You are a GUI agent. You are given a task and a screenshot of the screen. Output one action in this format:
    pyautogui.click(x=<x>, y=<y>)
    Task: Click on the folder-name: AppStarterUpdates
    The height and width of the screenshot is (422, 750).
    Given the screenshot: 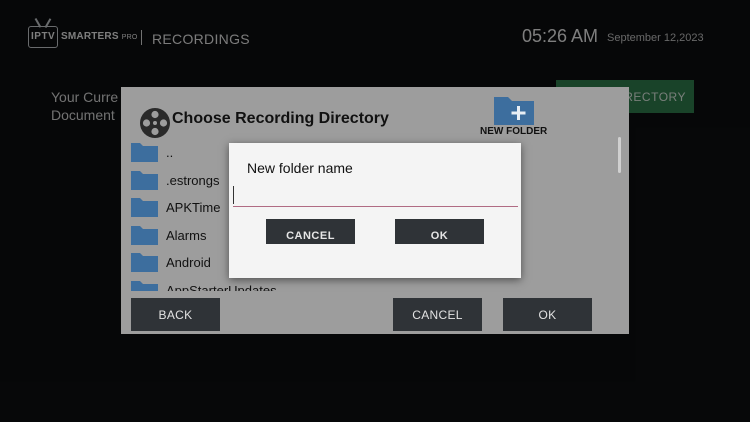 What is the action you would take?
    pyautogui.click(x=221, y=287)
    